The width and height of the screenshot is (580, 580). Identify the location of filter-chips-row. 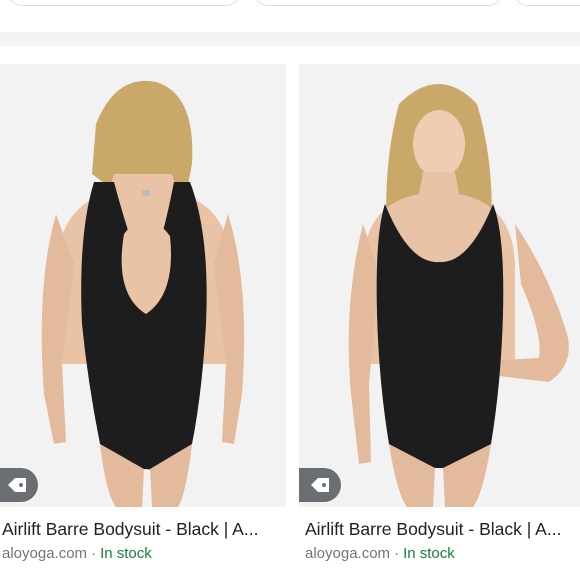
(290, 7).